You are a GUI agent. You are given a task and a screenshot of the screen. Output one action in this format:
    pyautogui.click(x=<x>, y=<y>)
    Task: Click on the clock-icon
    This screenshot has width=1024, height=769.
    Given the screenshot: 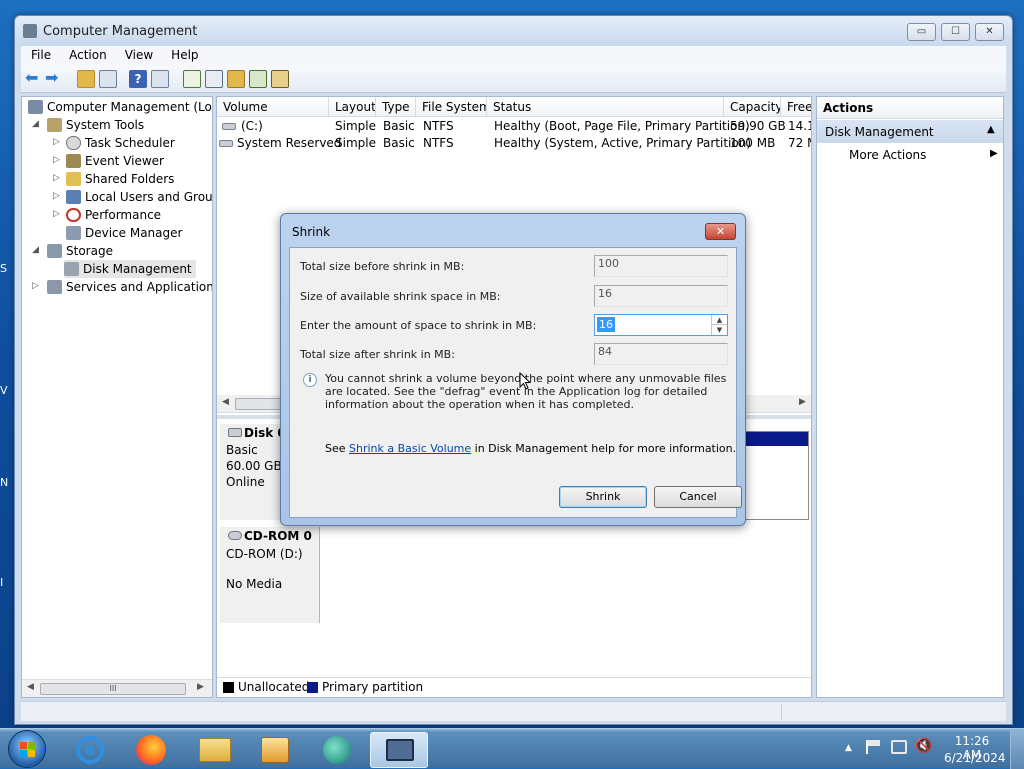 What is the action you would take?
    pyautogui.click(x=73, y=143)
    